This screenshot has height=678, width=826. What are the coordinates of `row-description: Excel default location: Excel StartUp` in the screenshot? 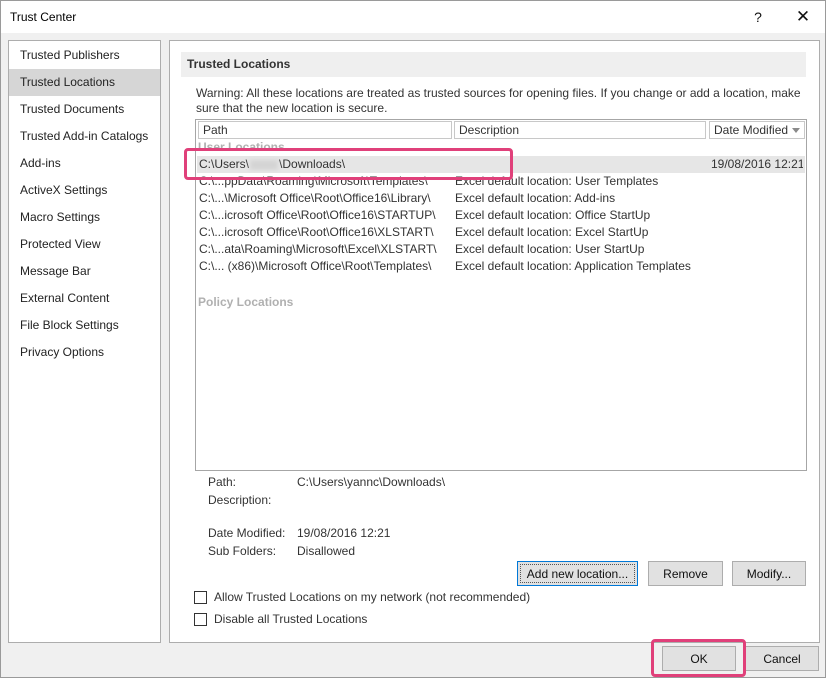 It's located at (552, 232).